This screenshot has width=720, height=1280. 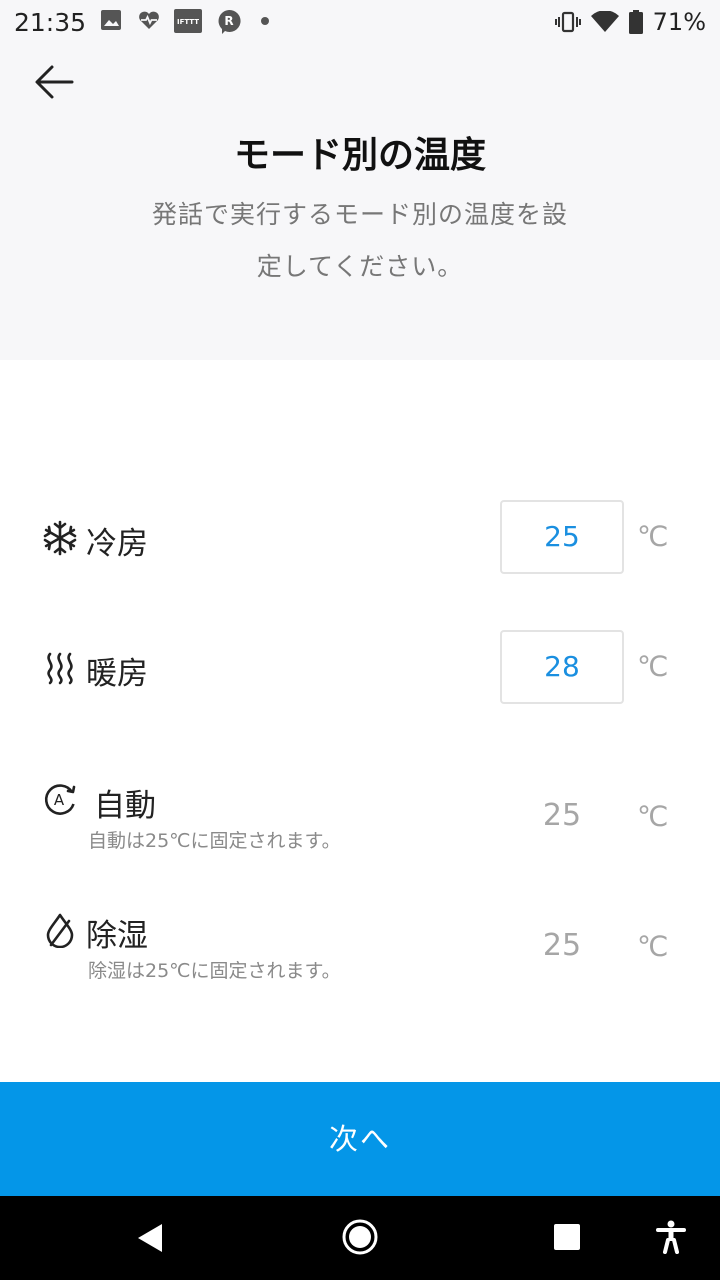 What do you see at coordinates (604, 21) in the screenshot?
I see `wifi-icon` at bounding box center [604, 21].